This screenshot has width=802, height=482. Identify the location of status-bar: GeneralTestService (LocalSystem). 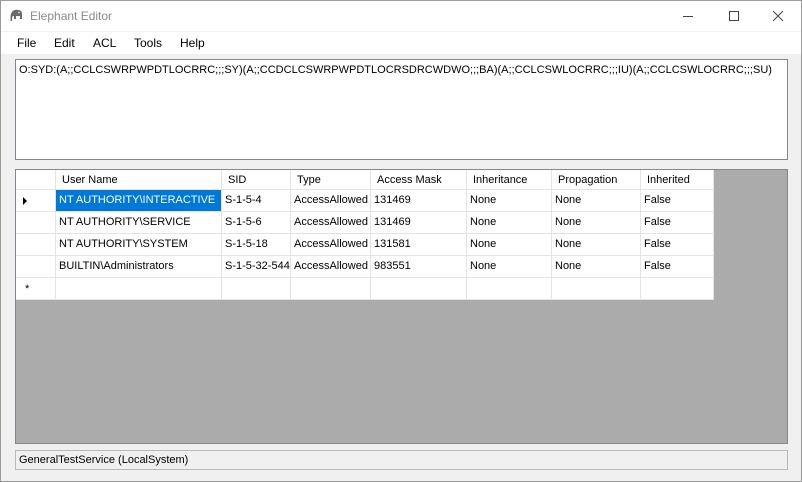
(401, 460).